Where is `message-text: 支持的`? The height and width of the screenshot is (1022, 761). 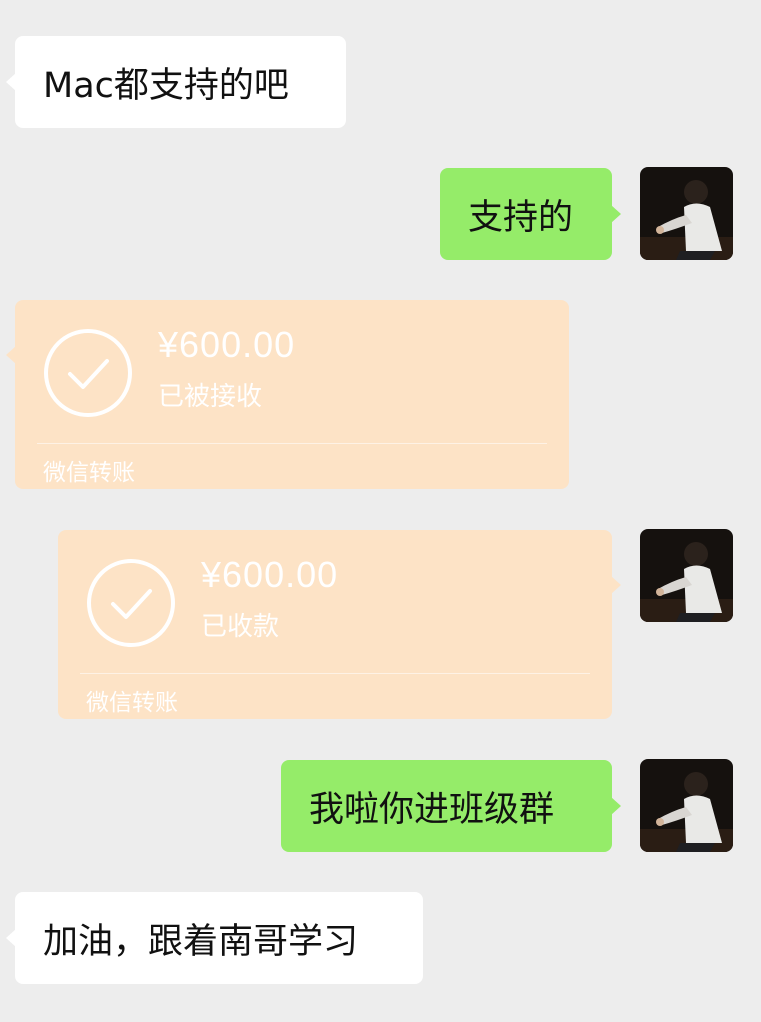 message-text: 支持的 is located at coordinates (521, 217).